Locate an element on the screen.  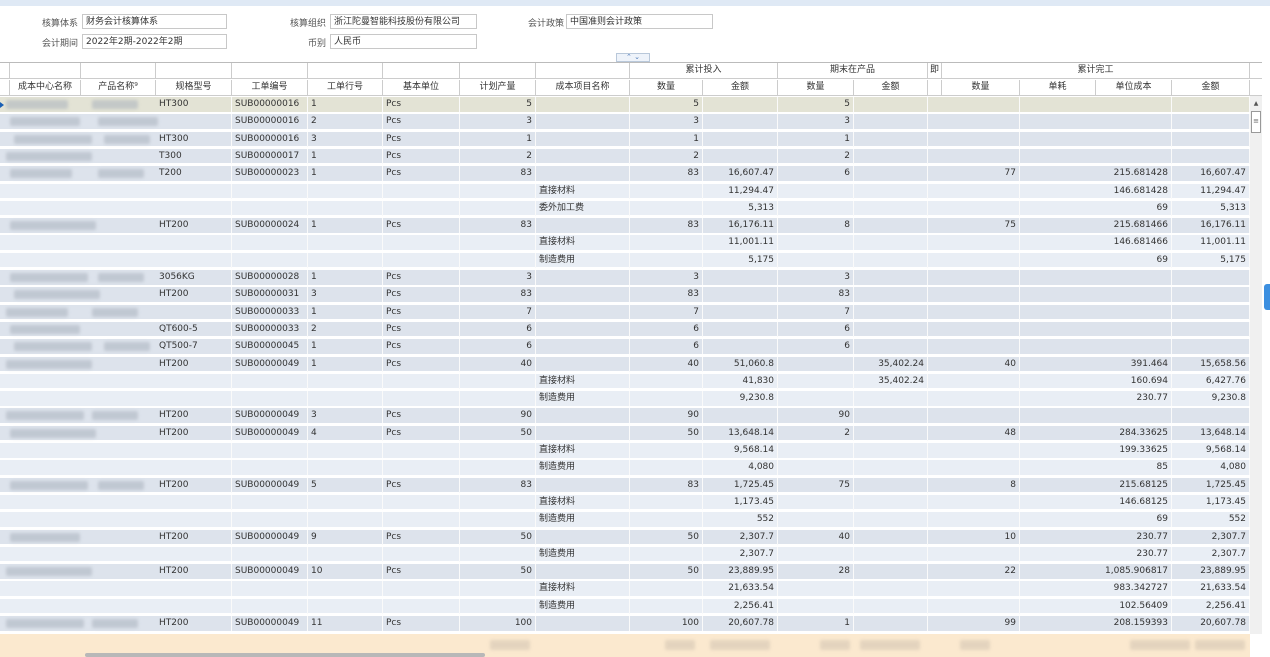
done-amount-cell: 9,568.14 is located at coordinates (1211, 450).